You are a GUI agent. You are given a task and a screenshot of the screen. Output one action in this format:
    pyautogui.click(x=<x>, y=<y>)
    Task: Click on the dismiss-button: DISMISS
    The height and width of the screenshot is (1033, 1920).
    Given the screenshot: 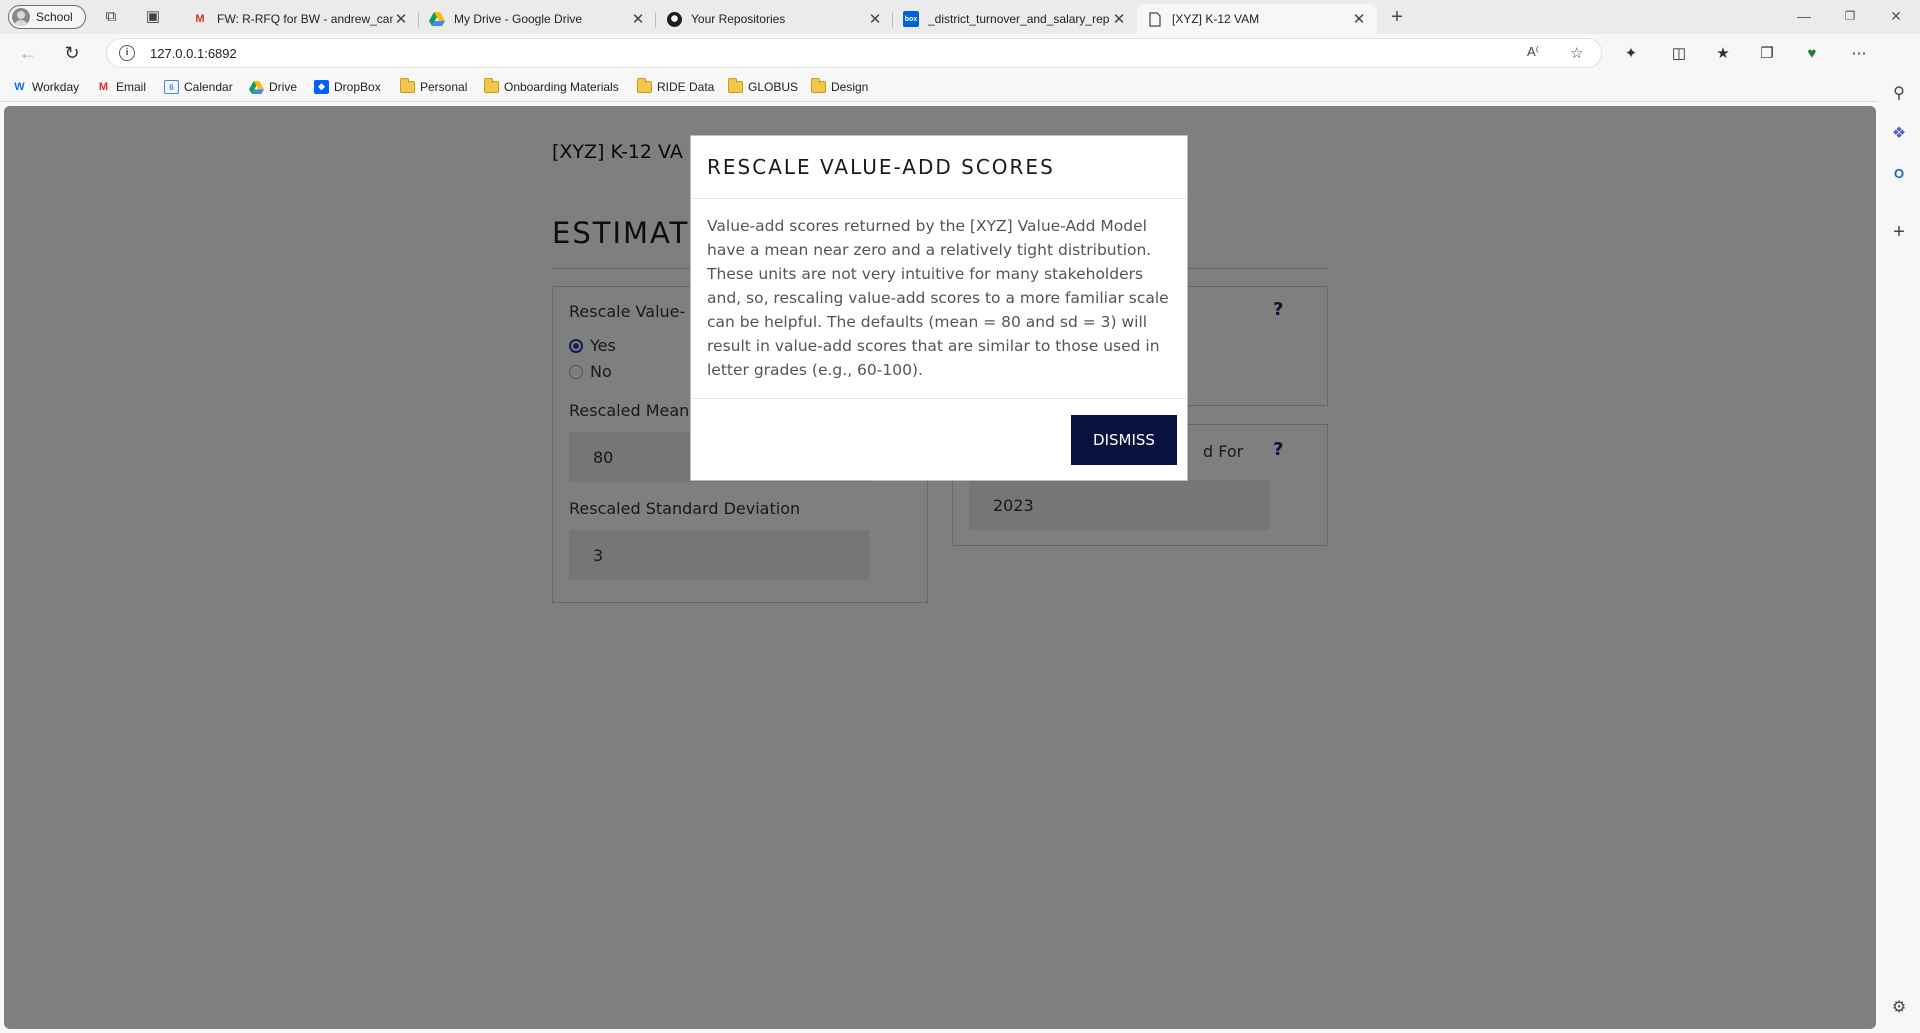 What is the action you would take?
    pyautogui.click(x=1124, y=440)
    